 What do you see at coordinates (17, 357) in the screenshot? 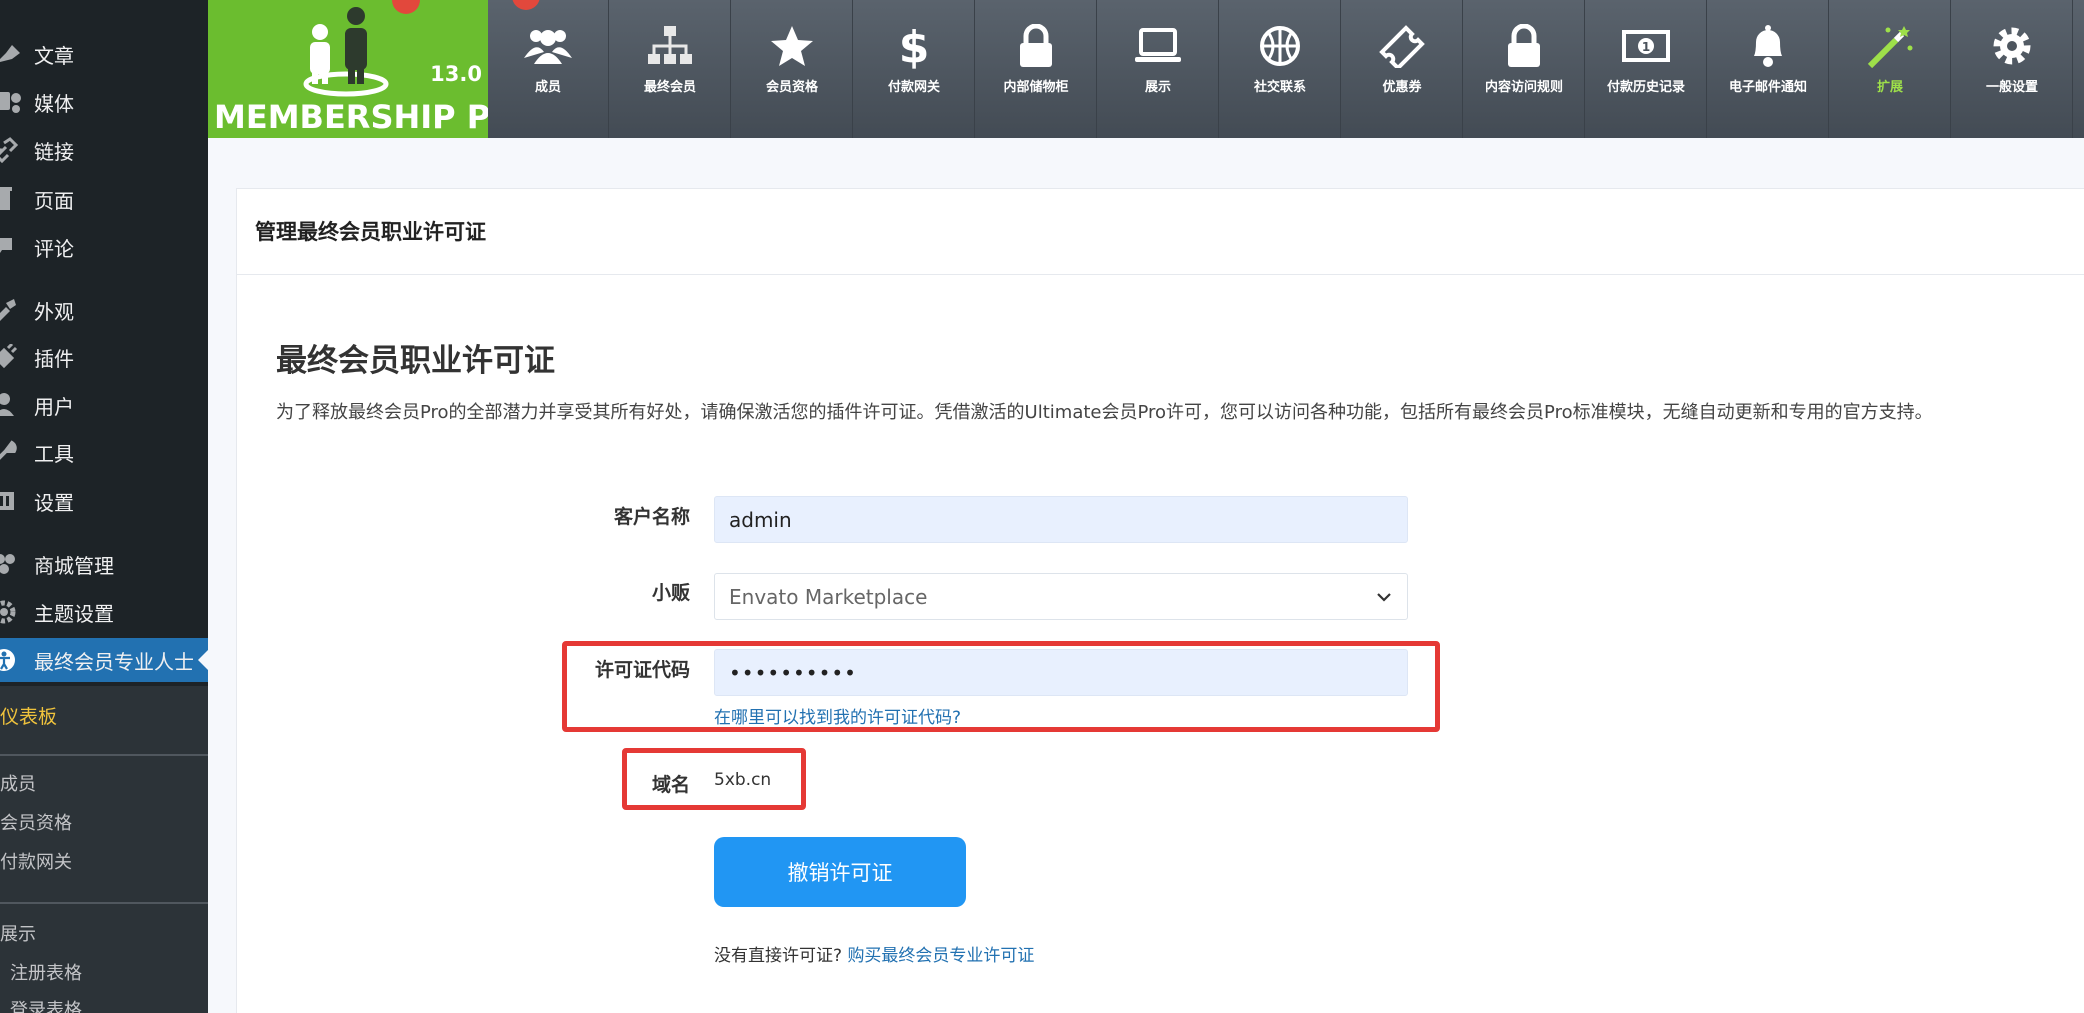
I see `plugin-icon` at bounding box center [17, 357].